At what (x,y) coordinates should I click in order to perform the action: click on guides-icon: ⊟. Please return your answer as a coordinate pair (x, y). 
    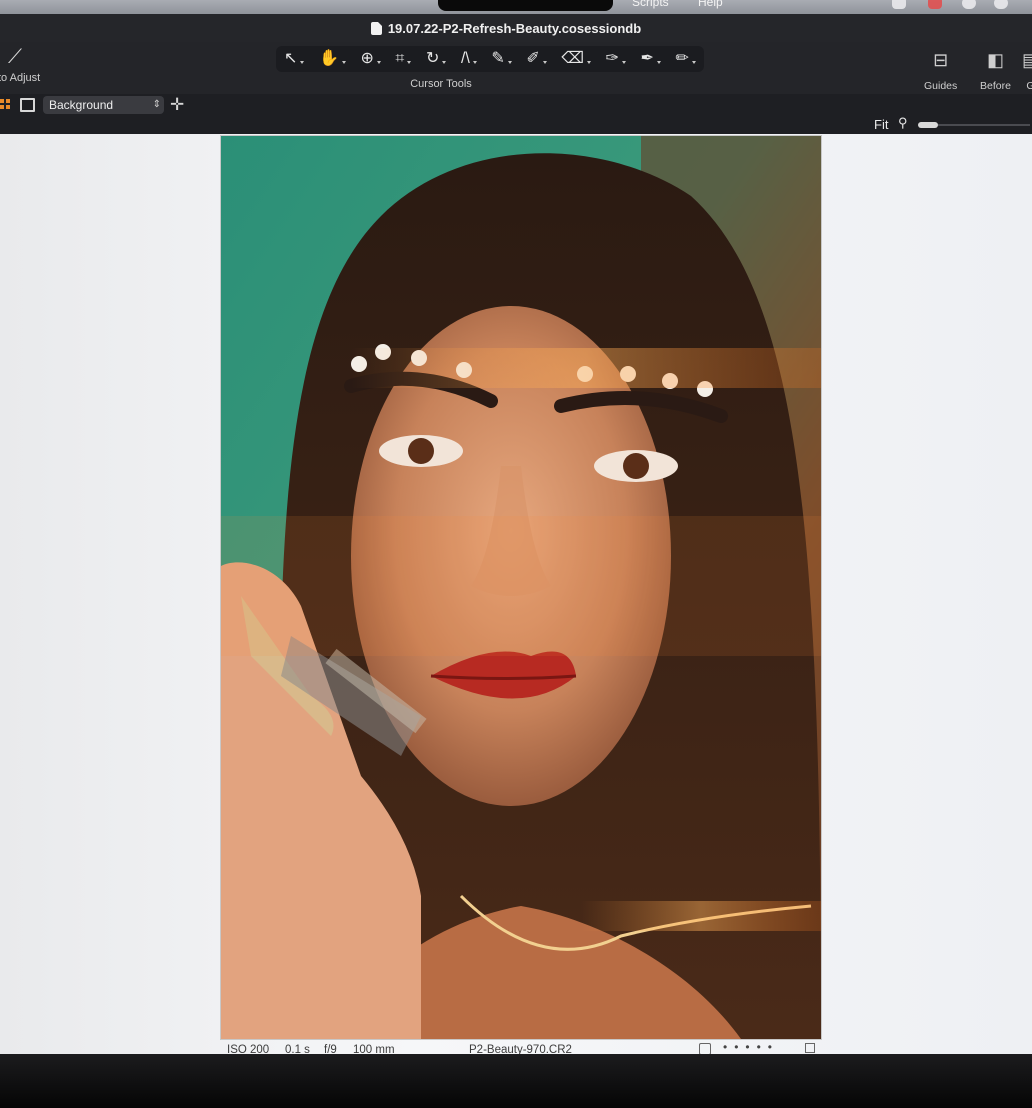
    Looking at the image, I should click on (941, 60).